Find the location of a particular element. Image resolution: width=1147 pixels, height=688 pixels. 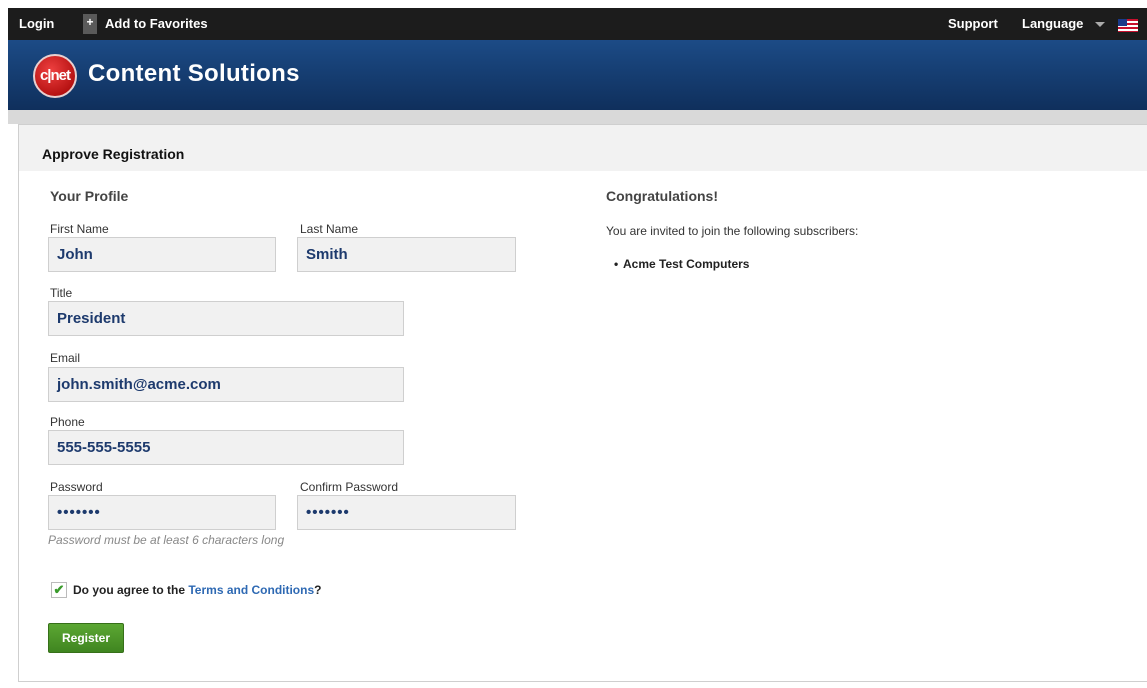

phone-label: Phone is located at coordinates (67, 422).